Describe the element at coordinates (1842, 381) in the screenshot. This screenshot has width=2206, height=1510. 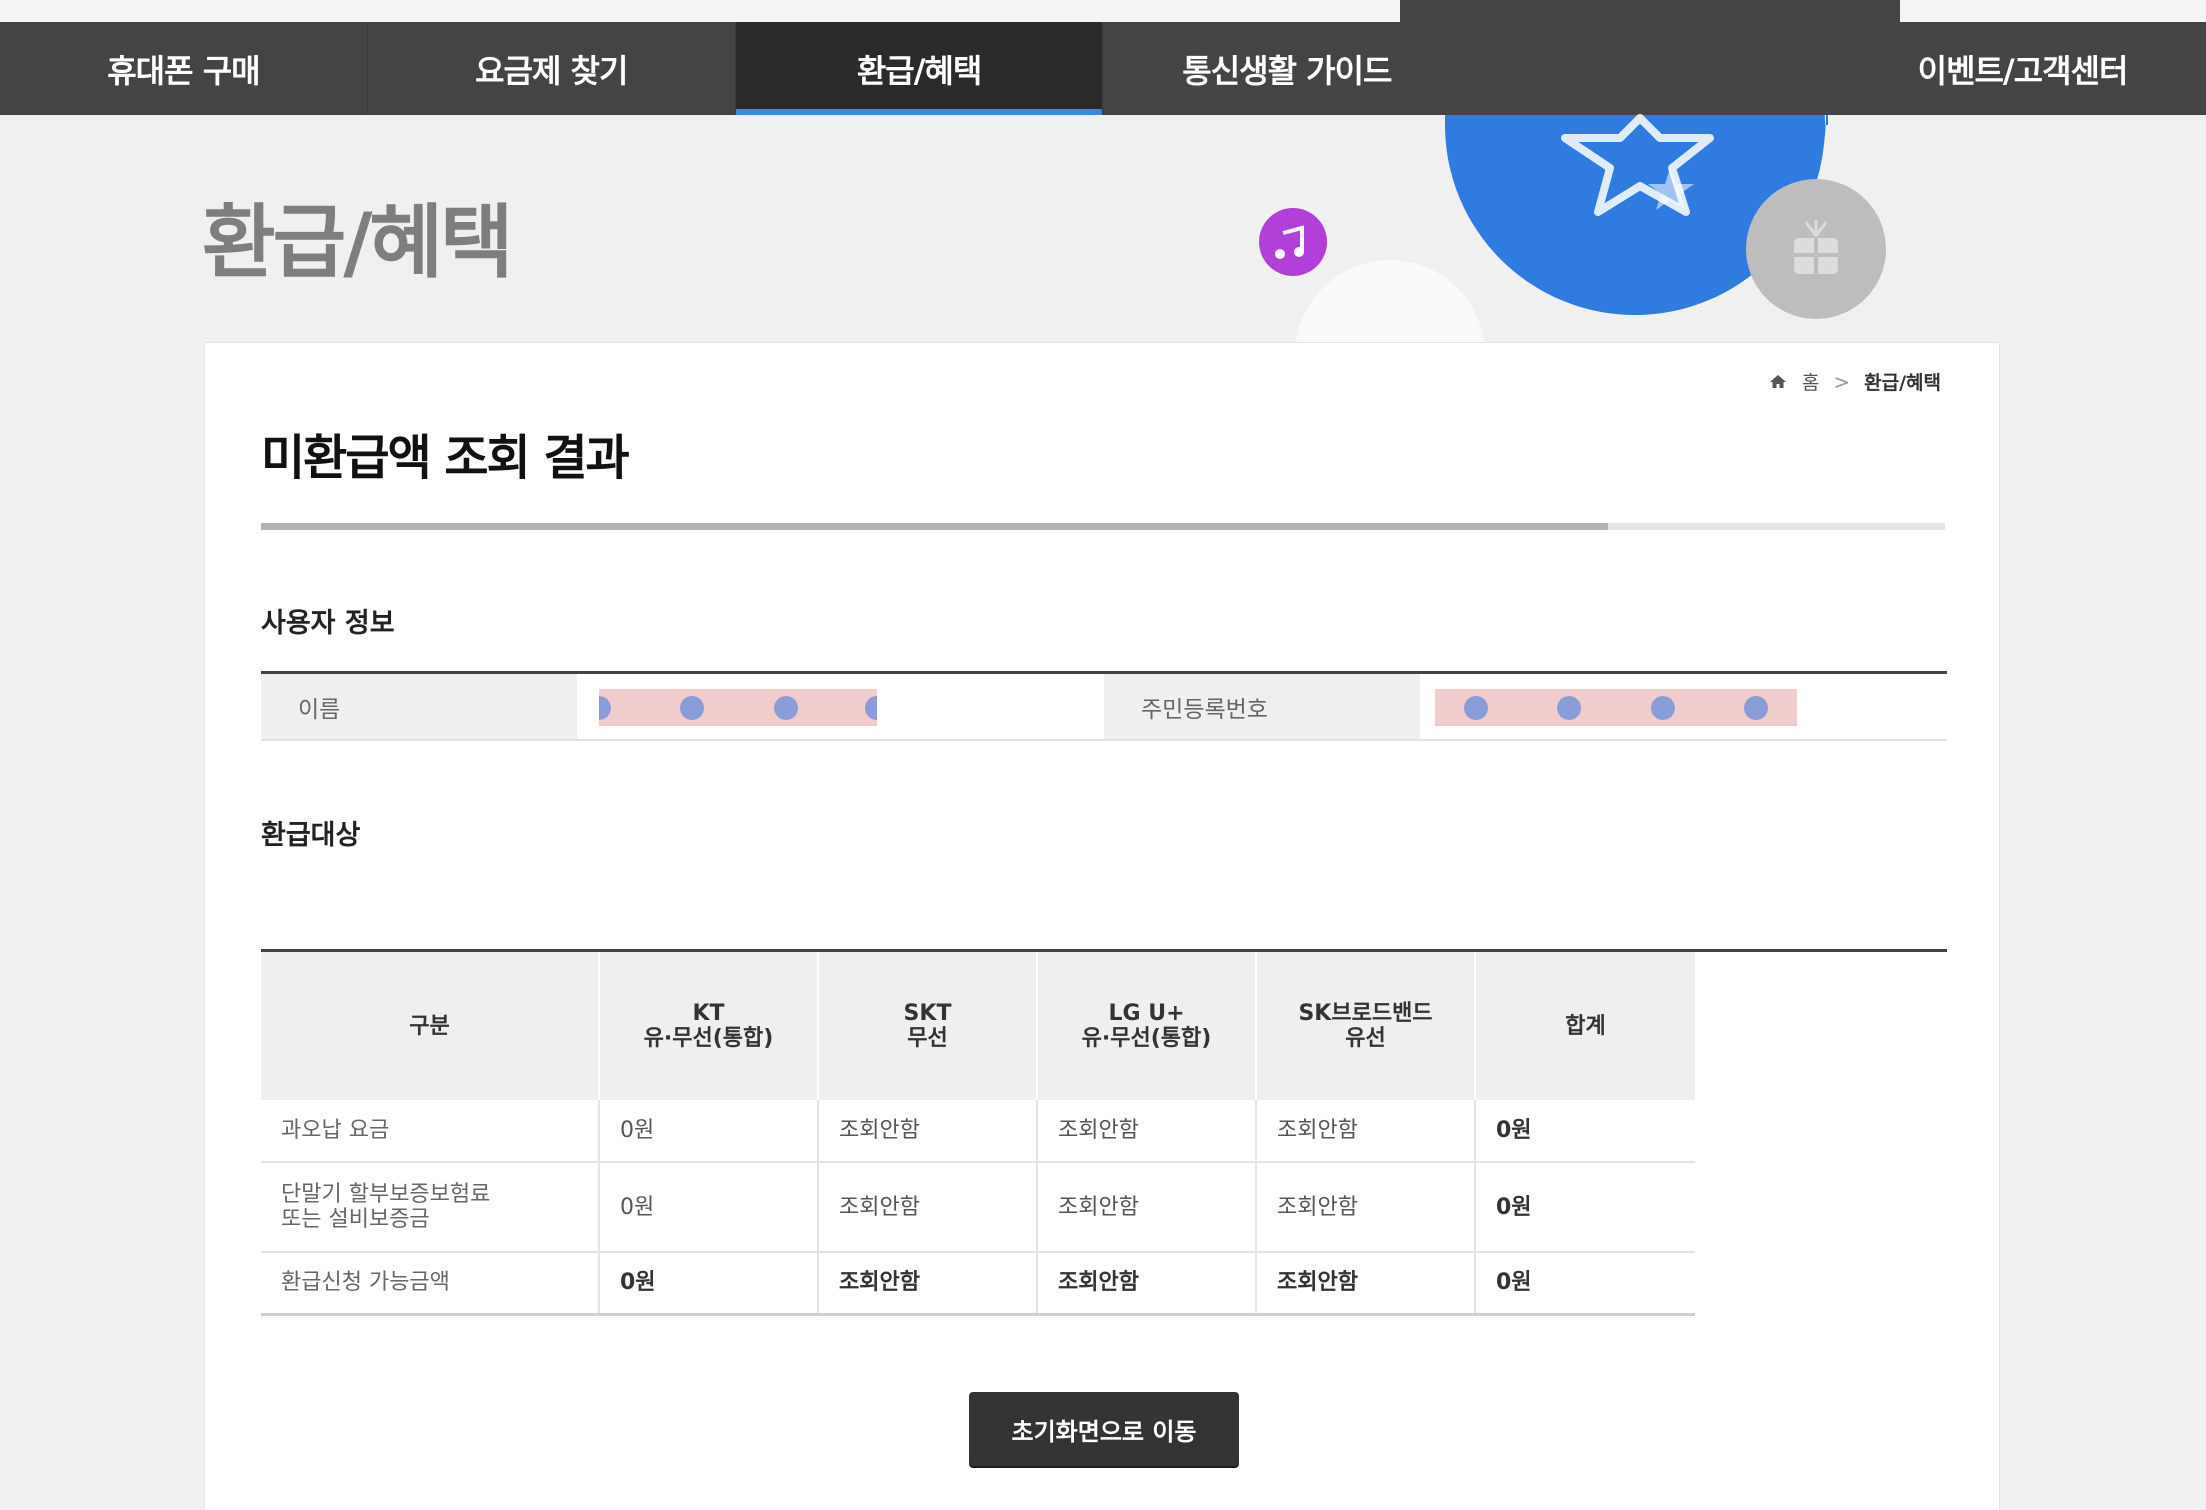
I see `chevron-right-icon: >` at that location.